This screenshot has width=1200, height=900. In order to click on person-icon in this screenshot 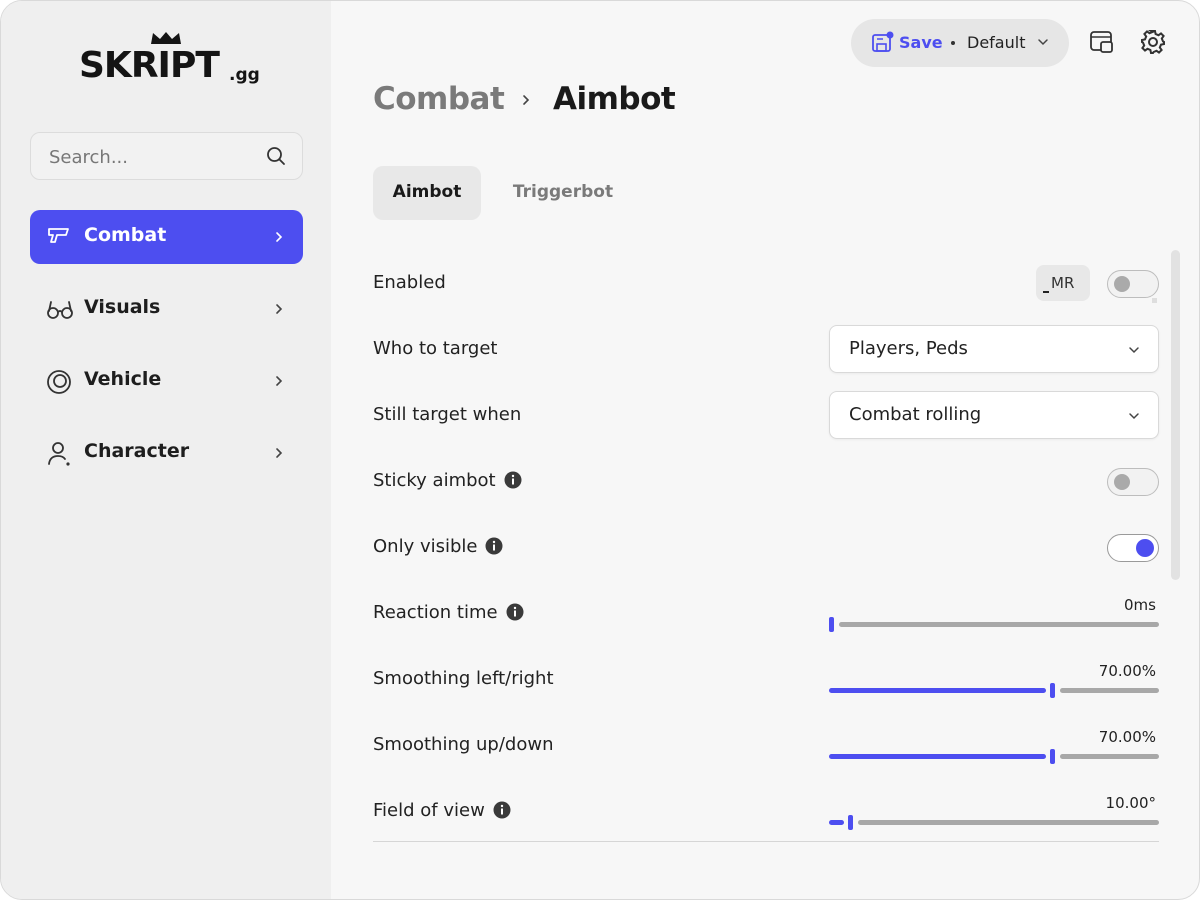, I will do `click(59, 454)`.